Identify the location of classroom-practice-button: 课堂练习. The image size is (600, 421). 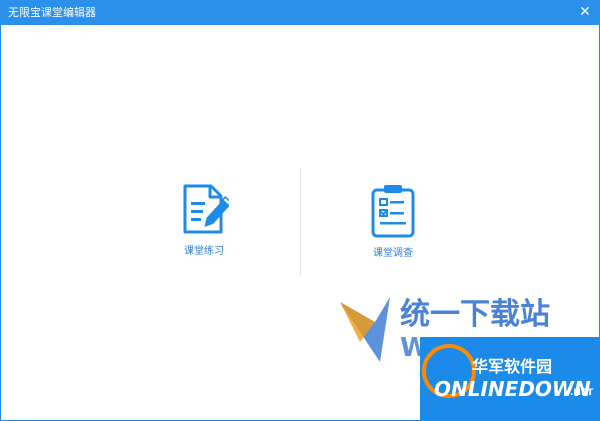
(204, 235).